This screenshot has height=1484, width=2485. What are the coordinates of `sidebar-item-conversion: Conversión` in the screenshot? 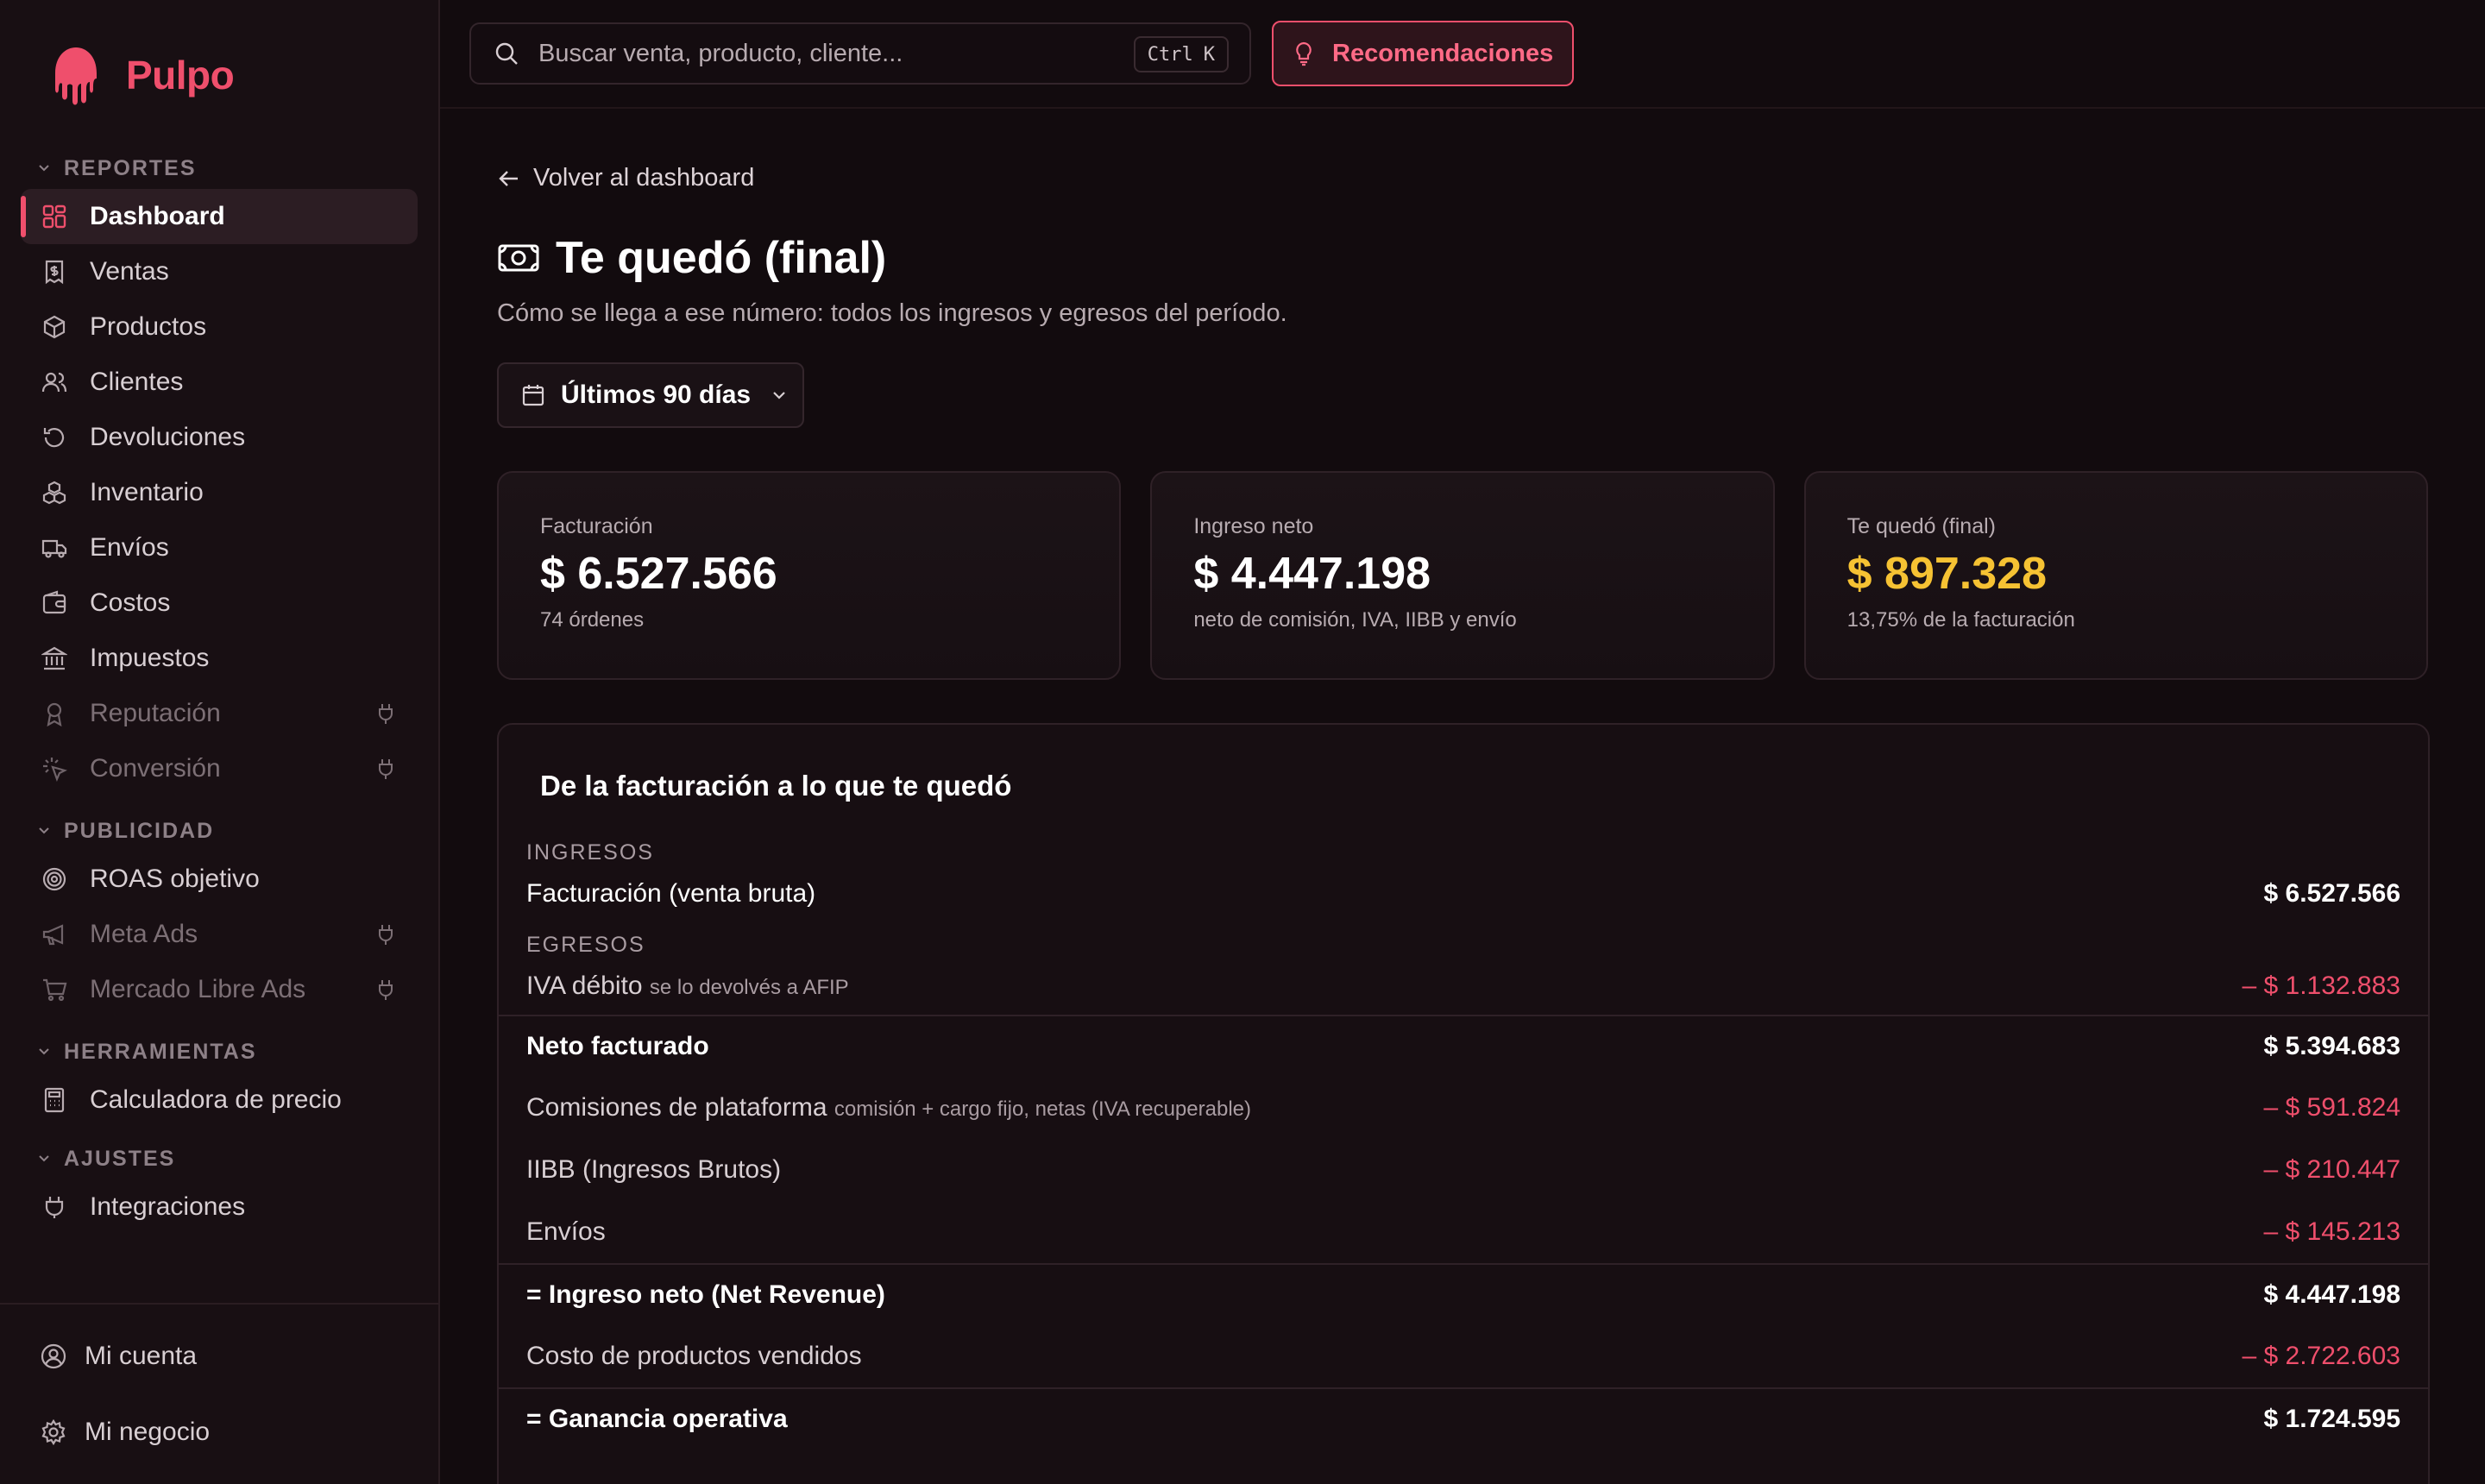 It's located at (219, 768).